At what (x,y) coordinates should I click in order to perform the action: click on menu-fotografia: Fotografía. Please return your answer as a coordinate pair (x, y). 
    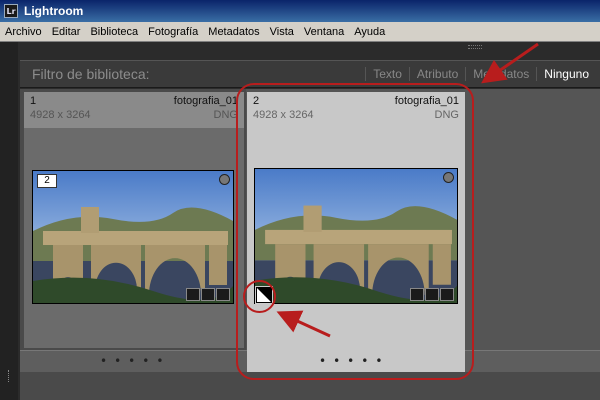
    Looking at the image, I should click on (173, 32).